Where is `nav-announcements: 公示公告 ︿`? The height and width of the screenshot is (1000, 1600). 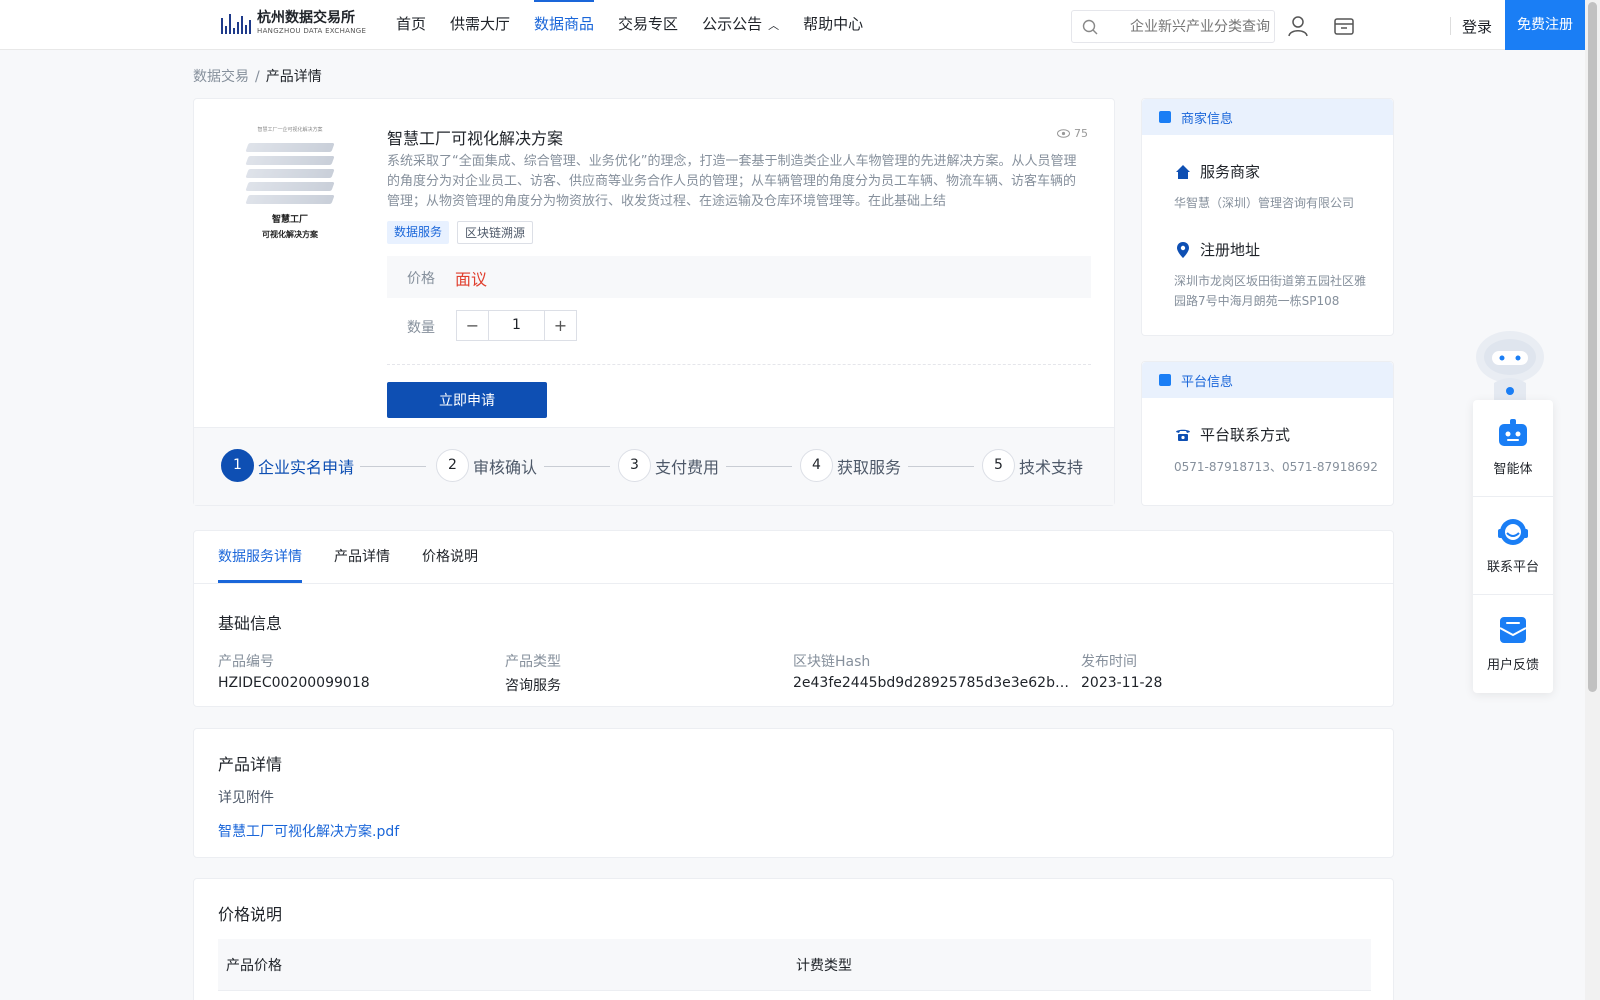
nav-announcements: 公示公告 ︿ is located at coordinates (740, 25).